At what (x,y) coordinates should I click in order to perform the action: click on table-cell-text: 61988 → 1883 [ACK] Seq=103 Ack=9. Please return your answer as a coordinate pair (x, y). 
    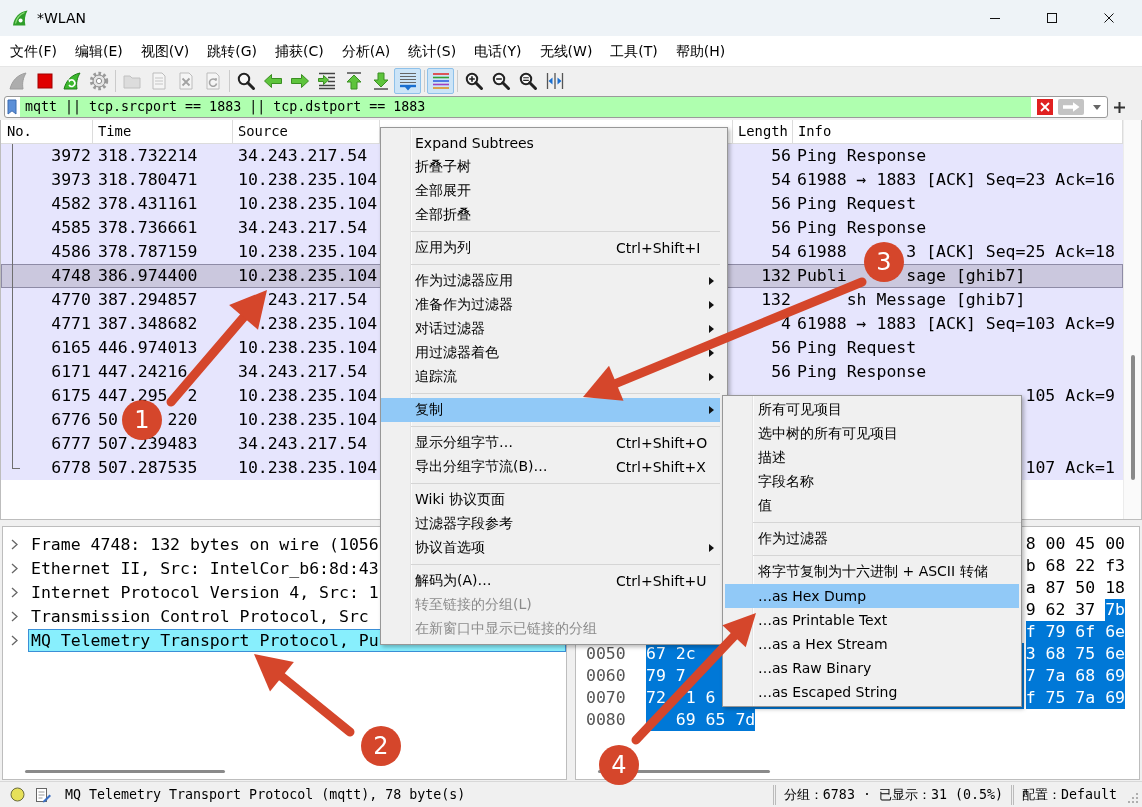
    Looking at the image, I should click on (956, 324).